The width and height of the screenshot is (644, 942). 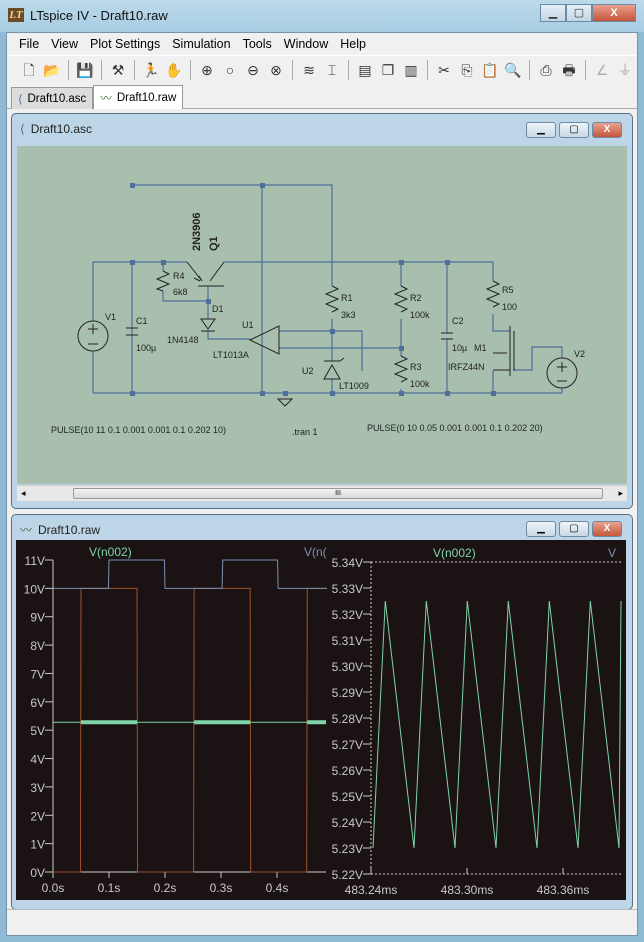 What do you see at coordinates (29, 44) in the screenshot?
I see `menu-file: File` at bounding box center [29, 44].